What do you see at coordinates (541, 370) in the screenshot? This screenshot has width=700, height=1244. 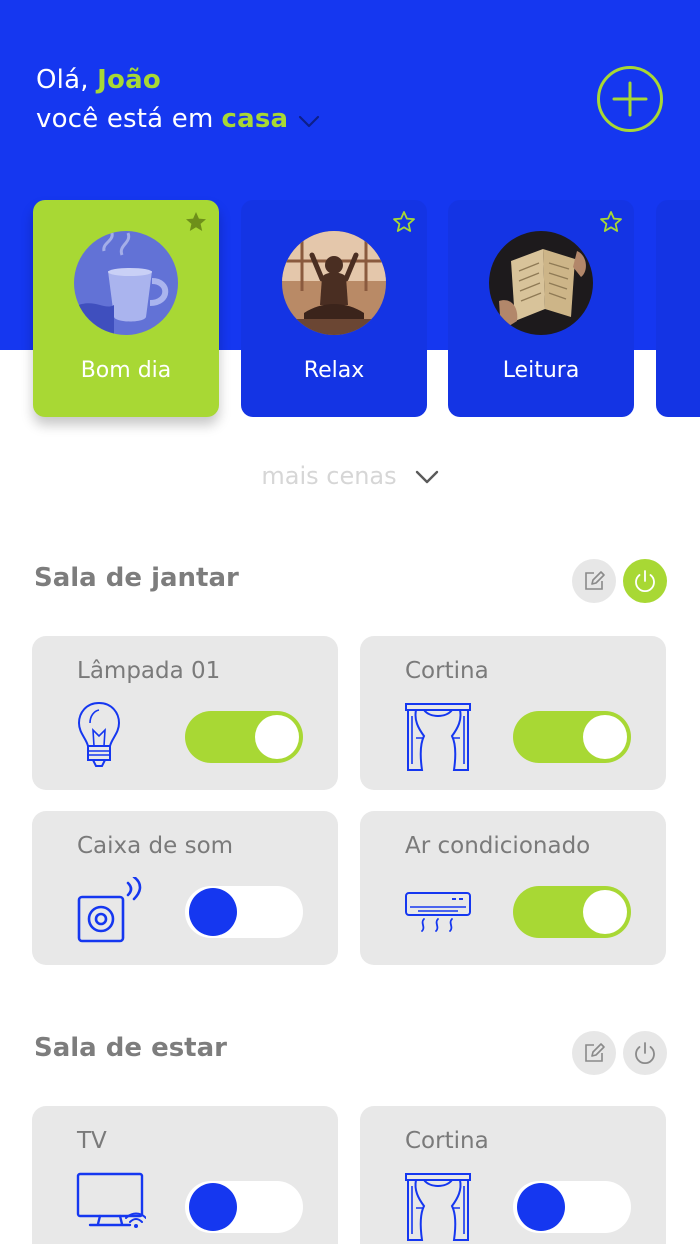 I see `scene-label: Leitura` at bounding box center [541, 370].